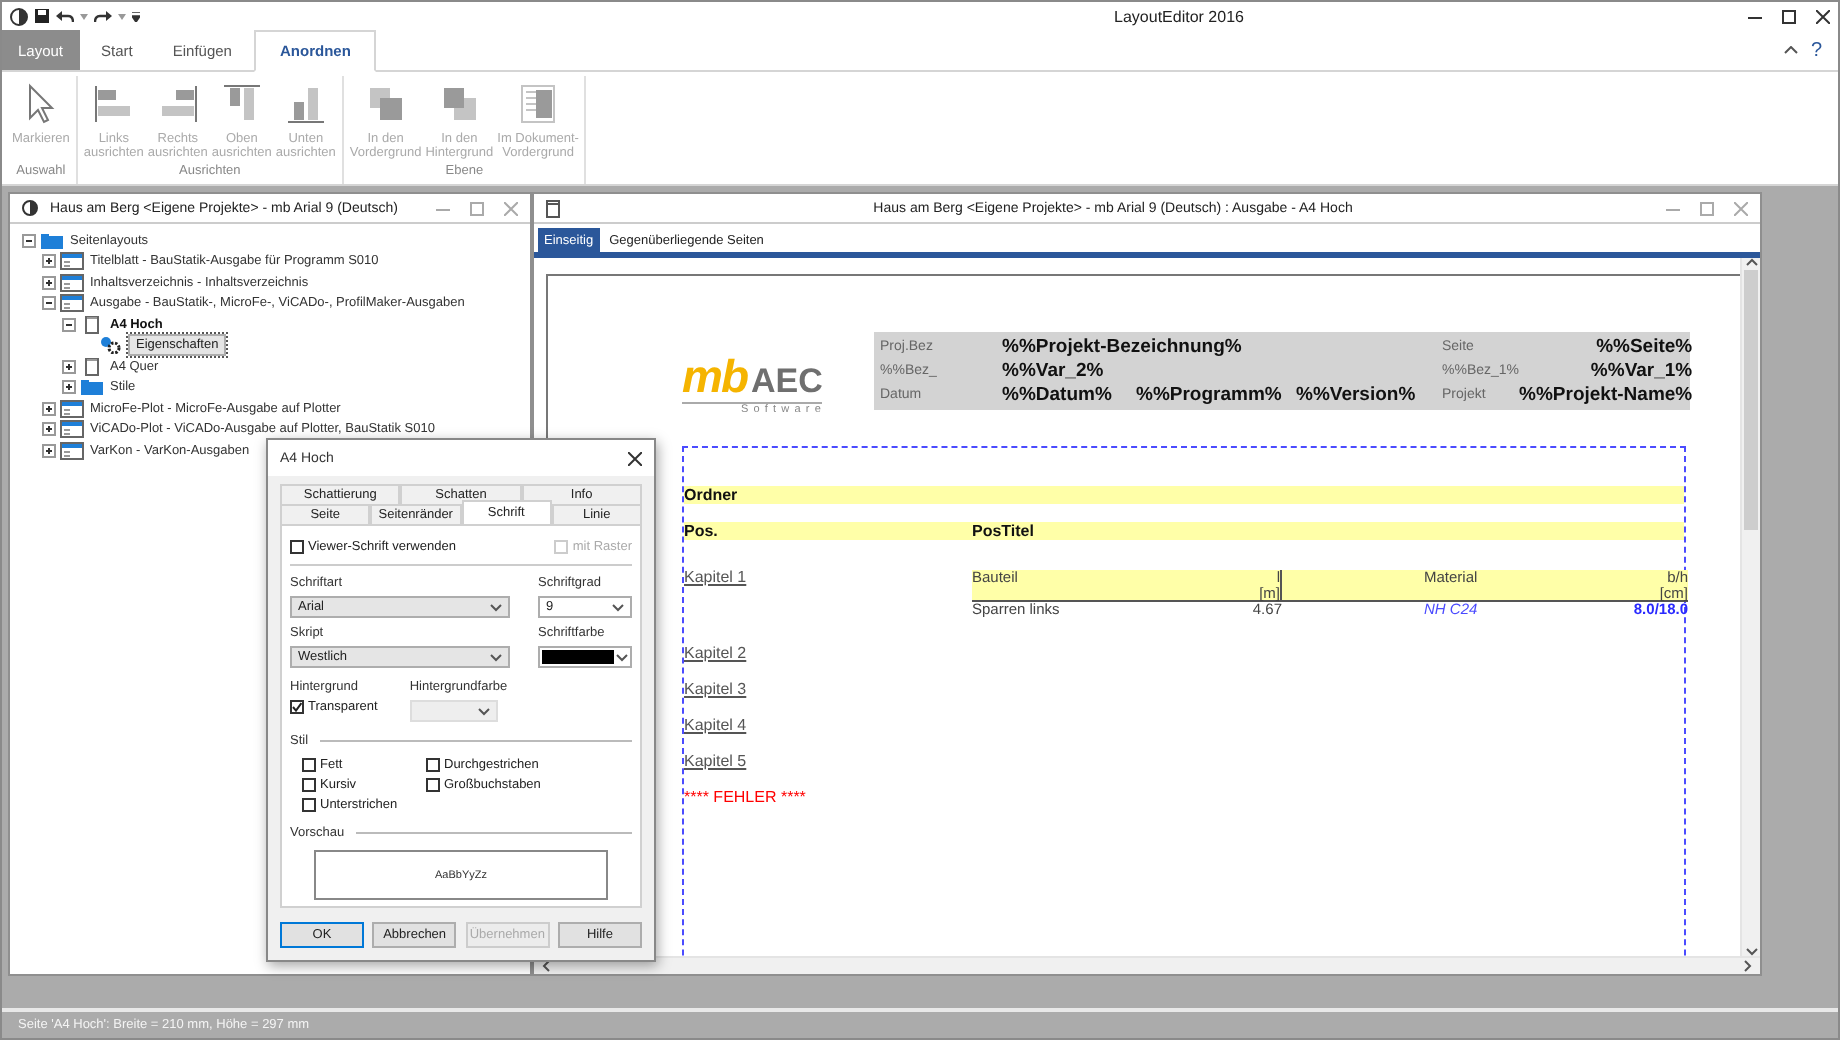 Image resolution: width=1840 pixels, height=1040 pixels. What do you see at coordinates (1069, 395) in the screenshot?
I see `placeholder-field: %%Datum%` at bounding box center [1069, 395].